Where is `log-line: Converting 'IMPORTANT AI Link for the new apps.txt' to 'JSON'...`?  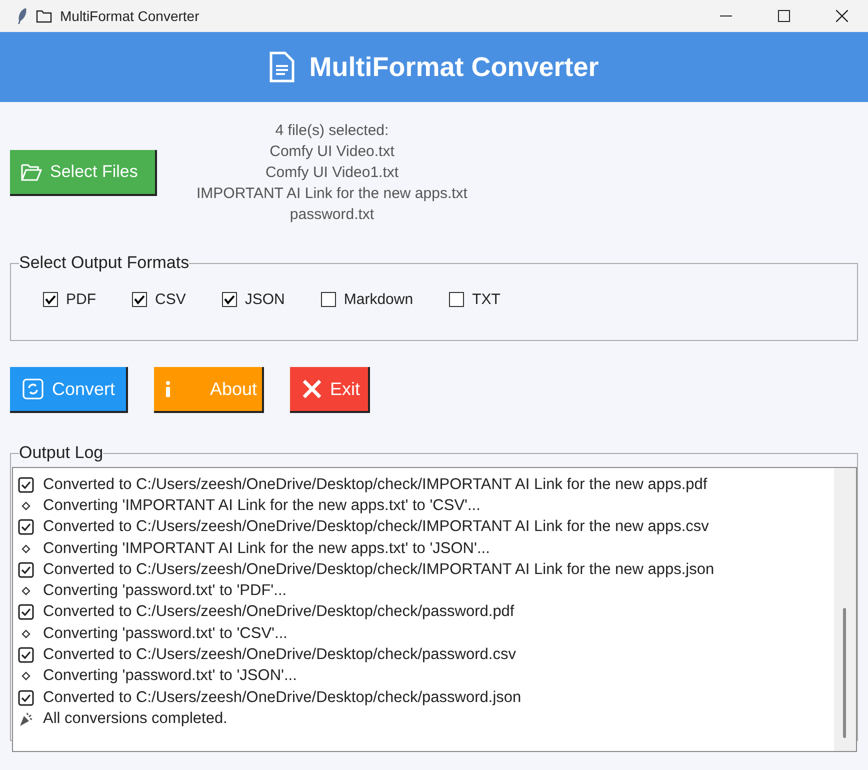 log-line: Converting 'IMPORTANT AI Link for the new apps.txt' to 'JSON'... is located at coordinates (266, 549).